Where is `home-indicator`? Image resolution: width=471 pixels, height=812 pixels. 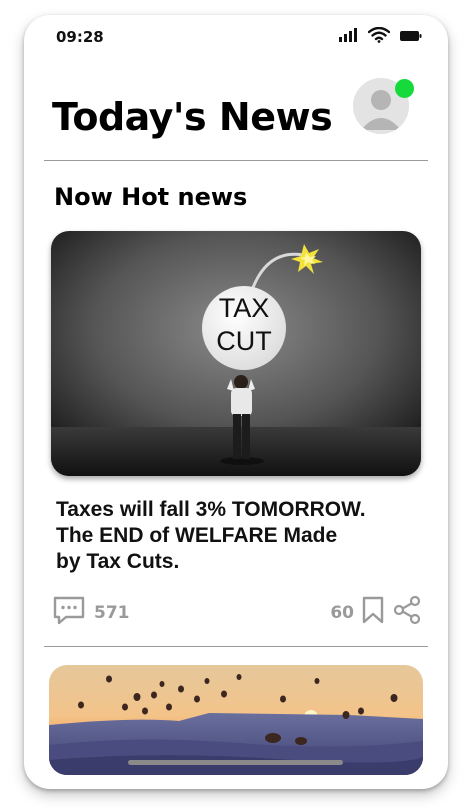
home-indicator is located at coordinates (235, 762).